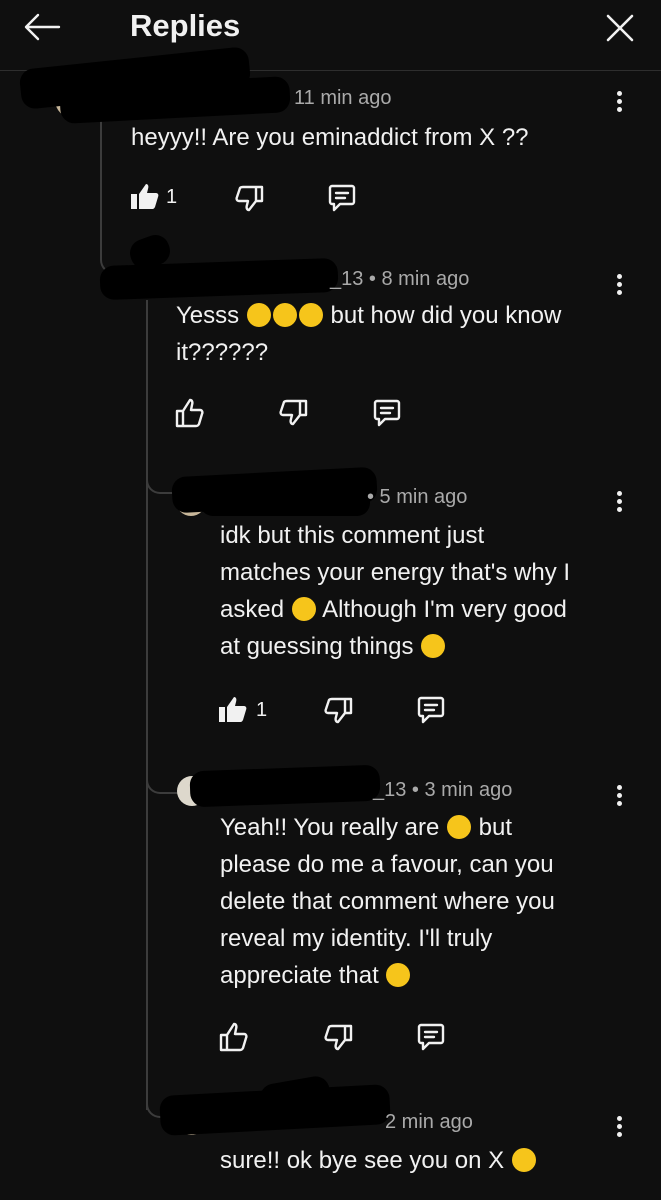  I want to click on comment-text-line: Yesss, so click(208, 315).